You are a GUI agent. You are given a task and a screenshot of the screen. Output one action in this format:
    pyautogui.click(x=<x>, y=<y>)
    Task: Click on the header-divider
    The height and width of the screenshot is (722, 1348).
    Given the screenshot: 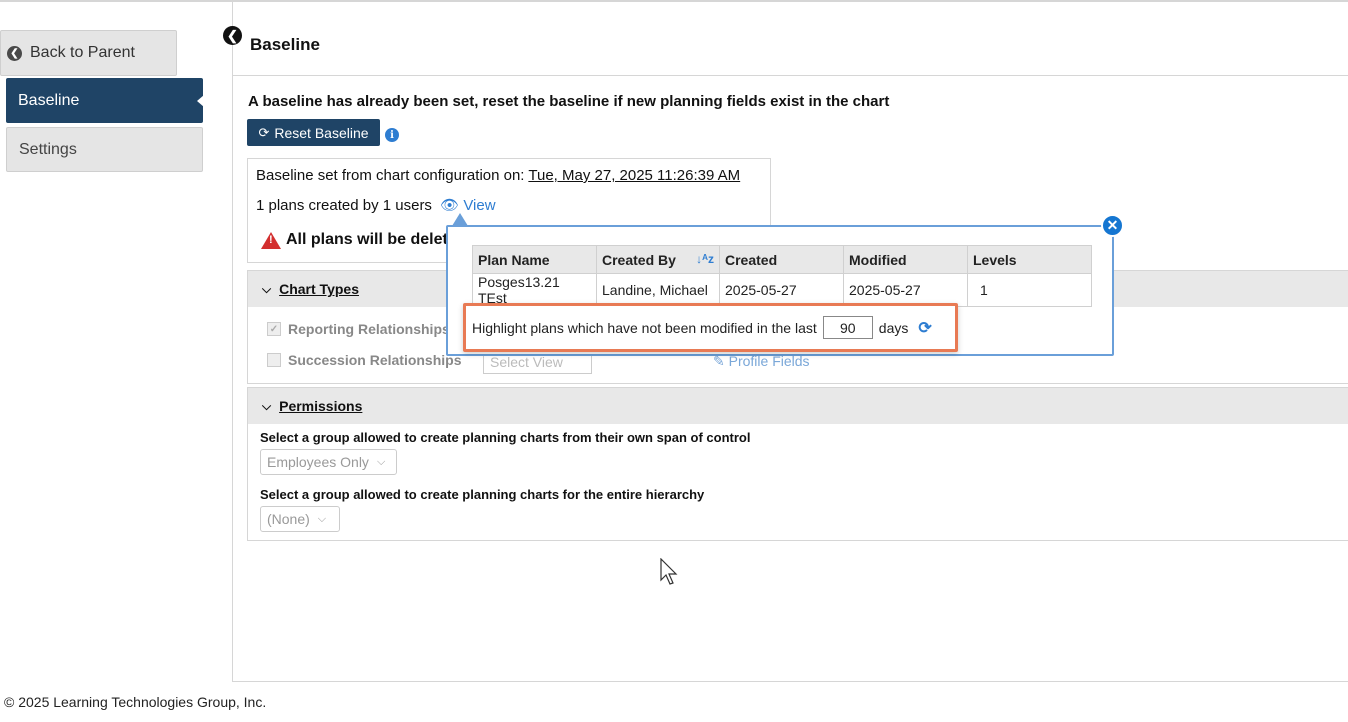 What is the action you would take?
    pyautogui.click(x=790, y=75)
    